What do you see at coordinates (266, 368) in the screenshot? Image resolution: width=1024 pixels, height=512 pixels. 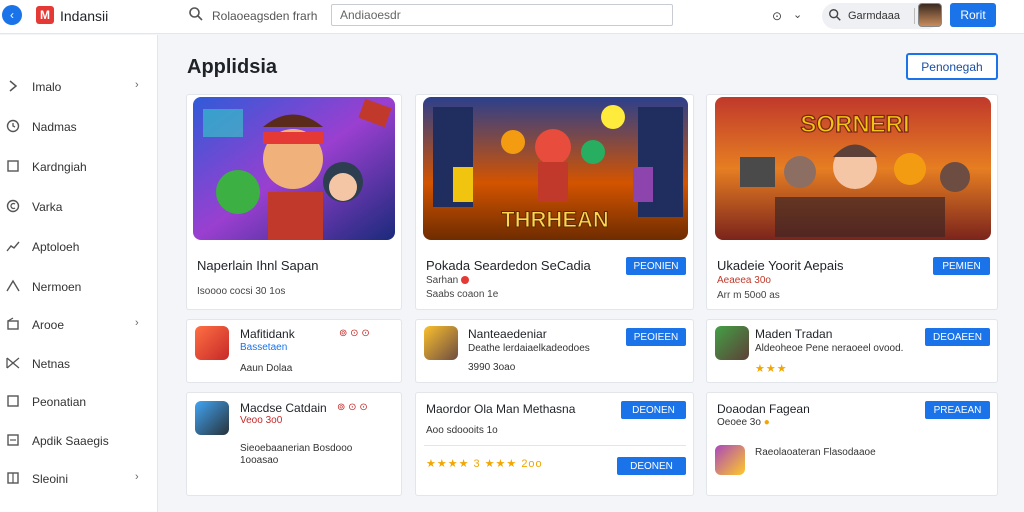 I see `list-item-meta: Aaun Dolaa` at bounding box center [266, 368].